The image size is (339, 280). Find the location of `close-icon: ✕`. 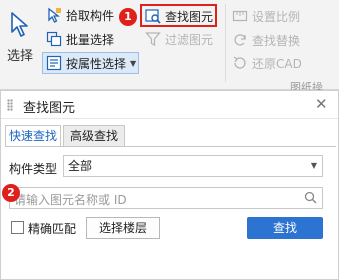

close-icon: ✕ is located at coordinates (321, 104).